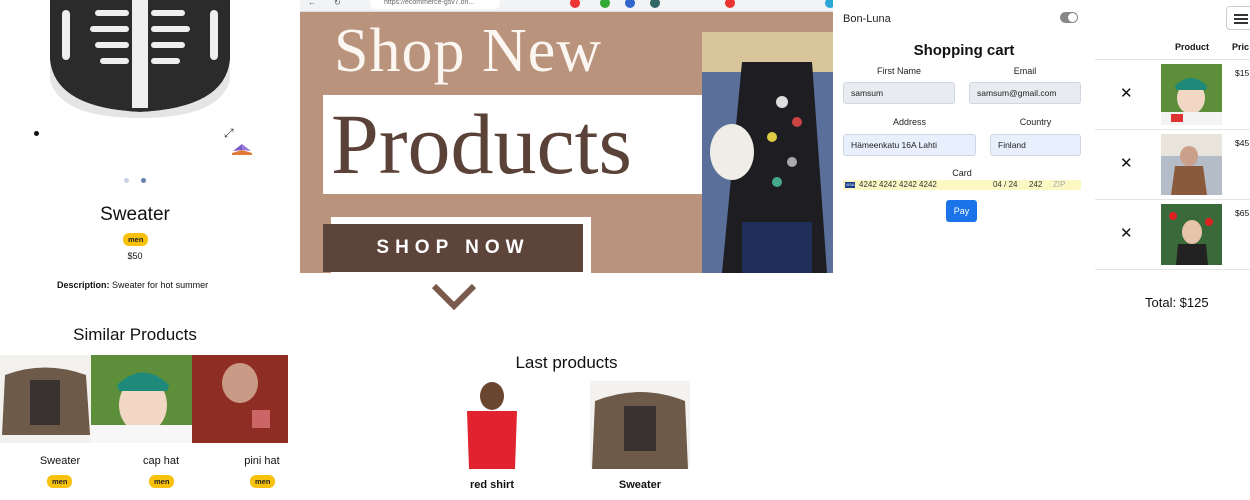  Describe the element at coordinates (898, 185) in the screenshot. I see `card-number: 4242 4242 4242 4242` at that location.